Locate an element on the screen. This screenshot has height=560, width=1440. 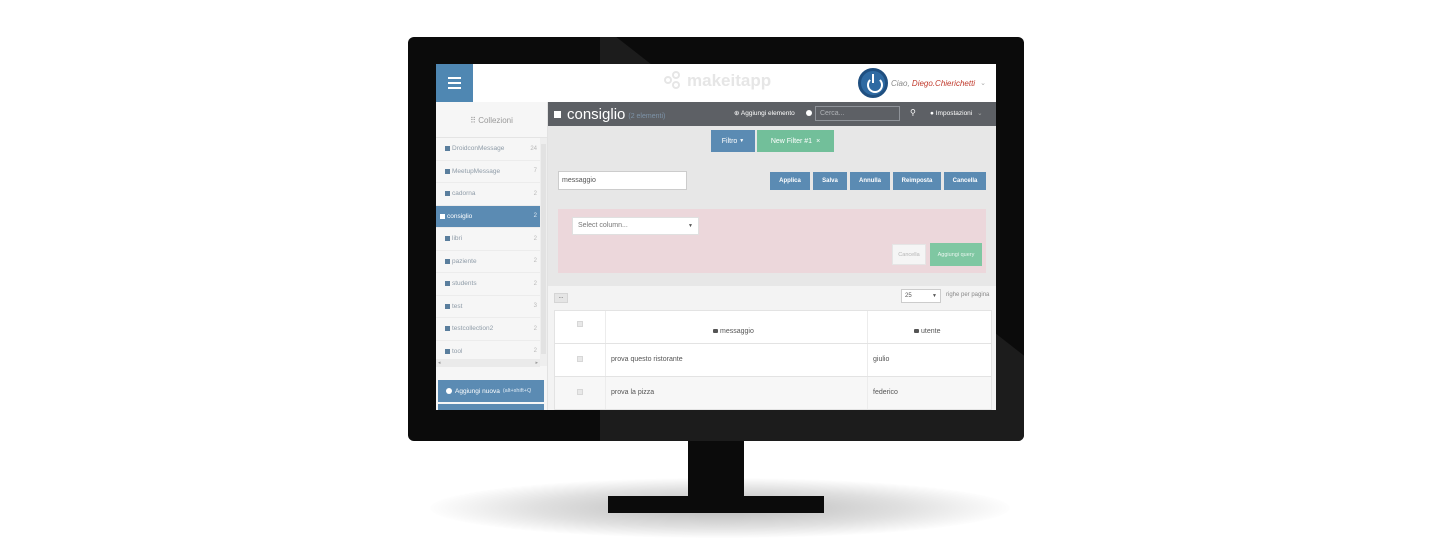
sidebar-item-label: MeetupMessage is located at coordinates (476, 171).